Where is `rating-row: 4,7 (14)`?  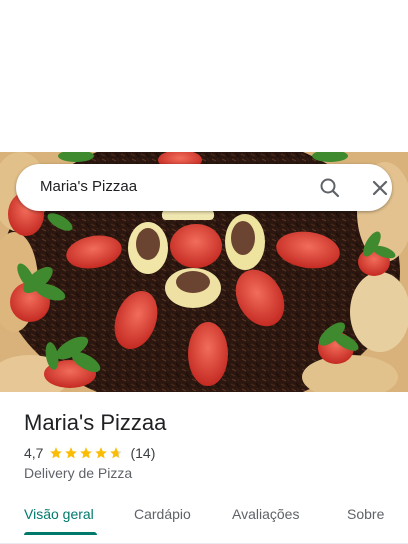 rating-row: 4,7 (14) is located at coordinates (89, 453).